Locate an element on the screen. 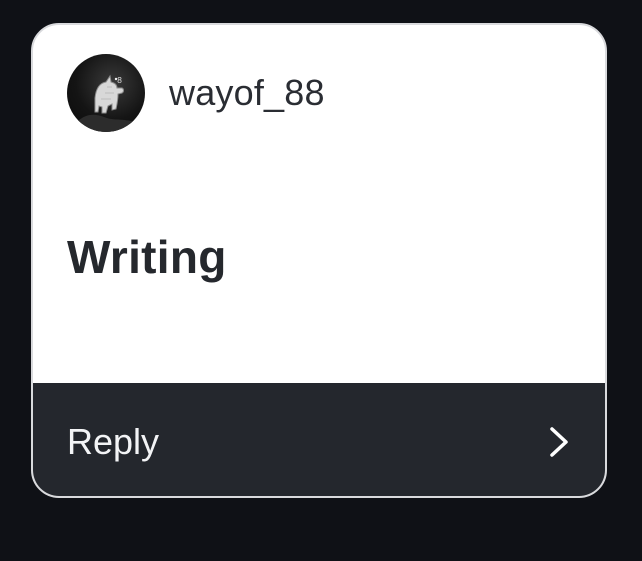 Image resolution: width=642 pixels, height=561 pixels. post-header: 8 wayof_88 is located at coordinates (196, 93).